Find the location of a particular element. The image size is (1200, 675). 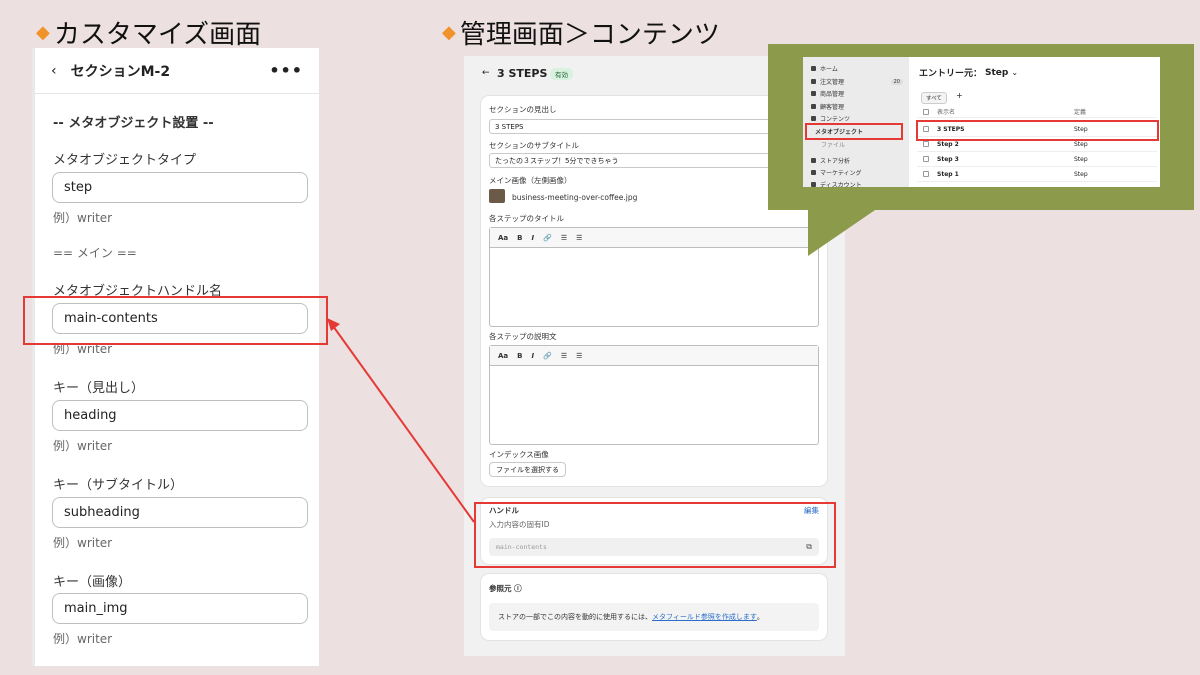

table-row: Step 3 Step is located at coordinates (1037, 159).